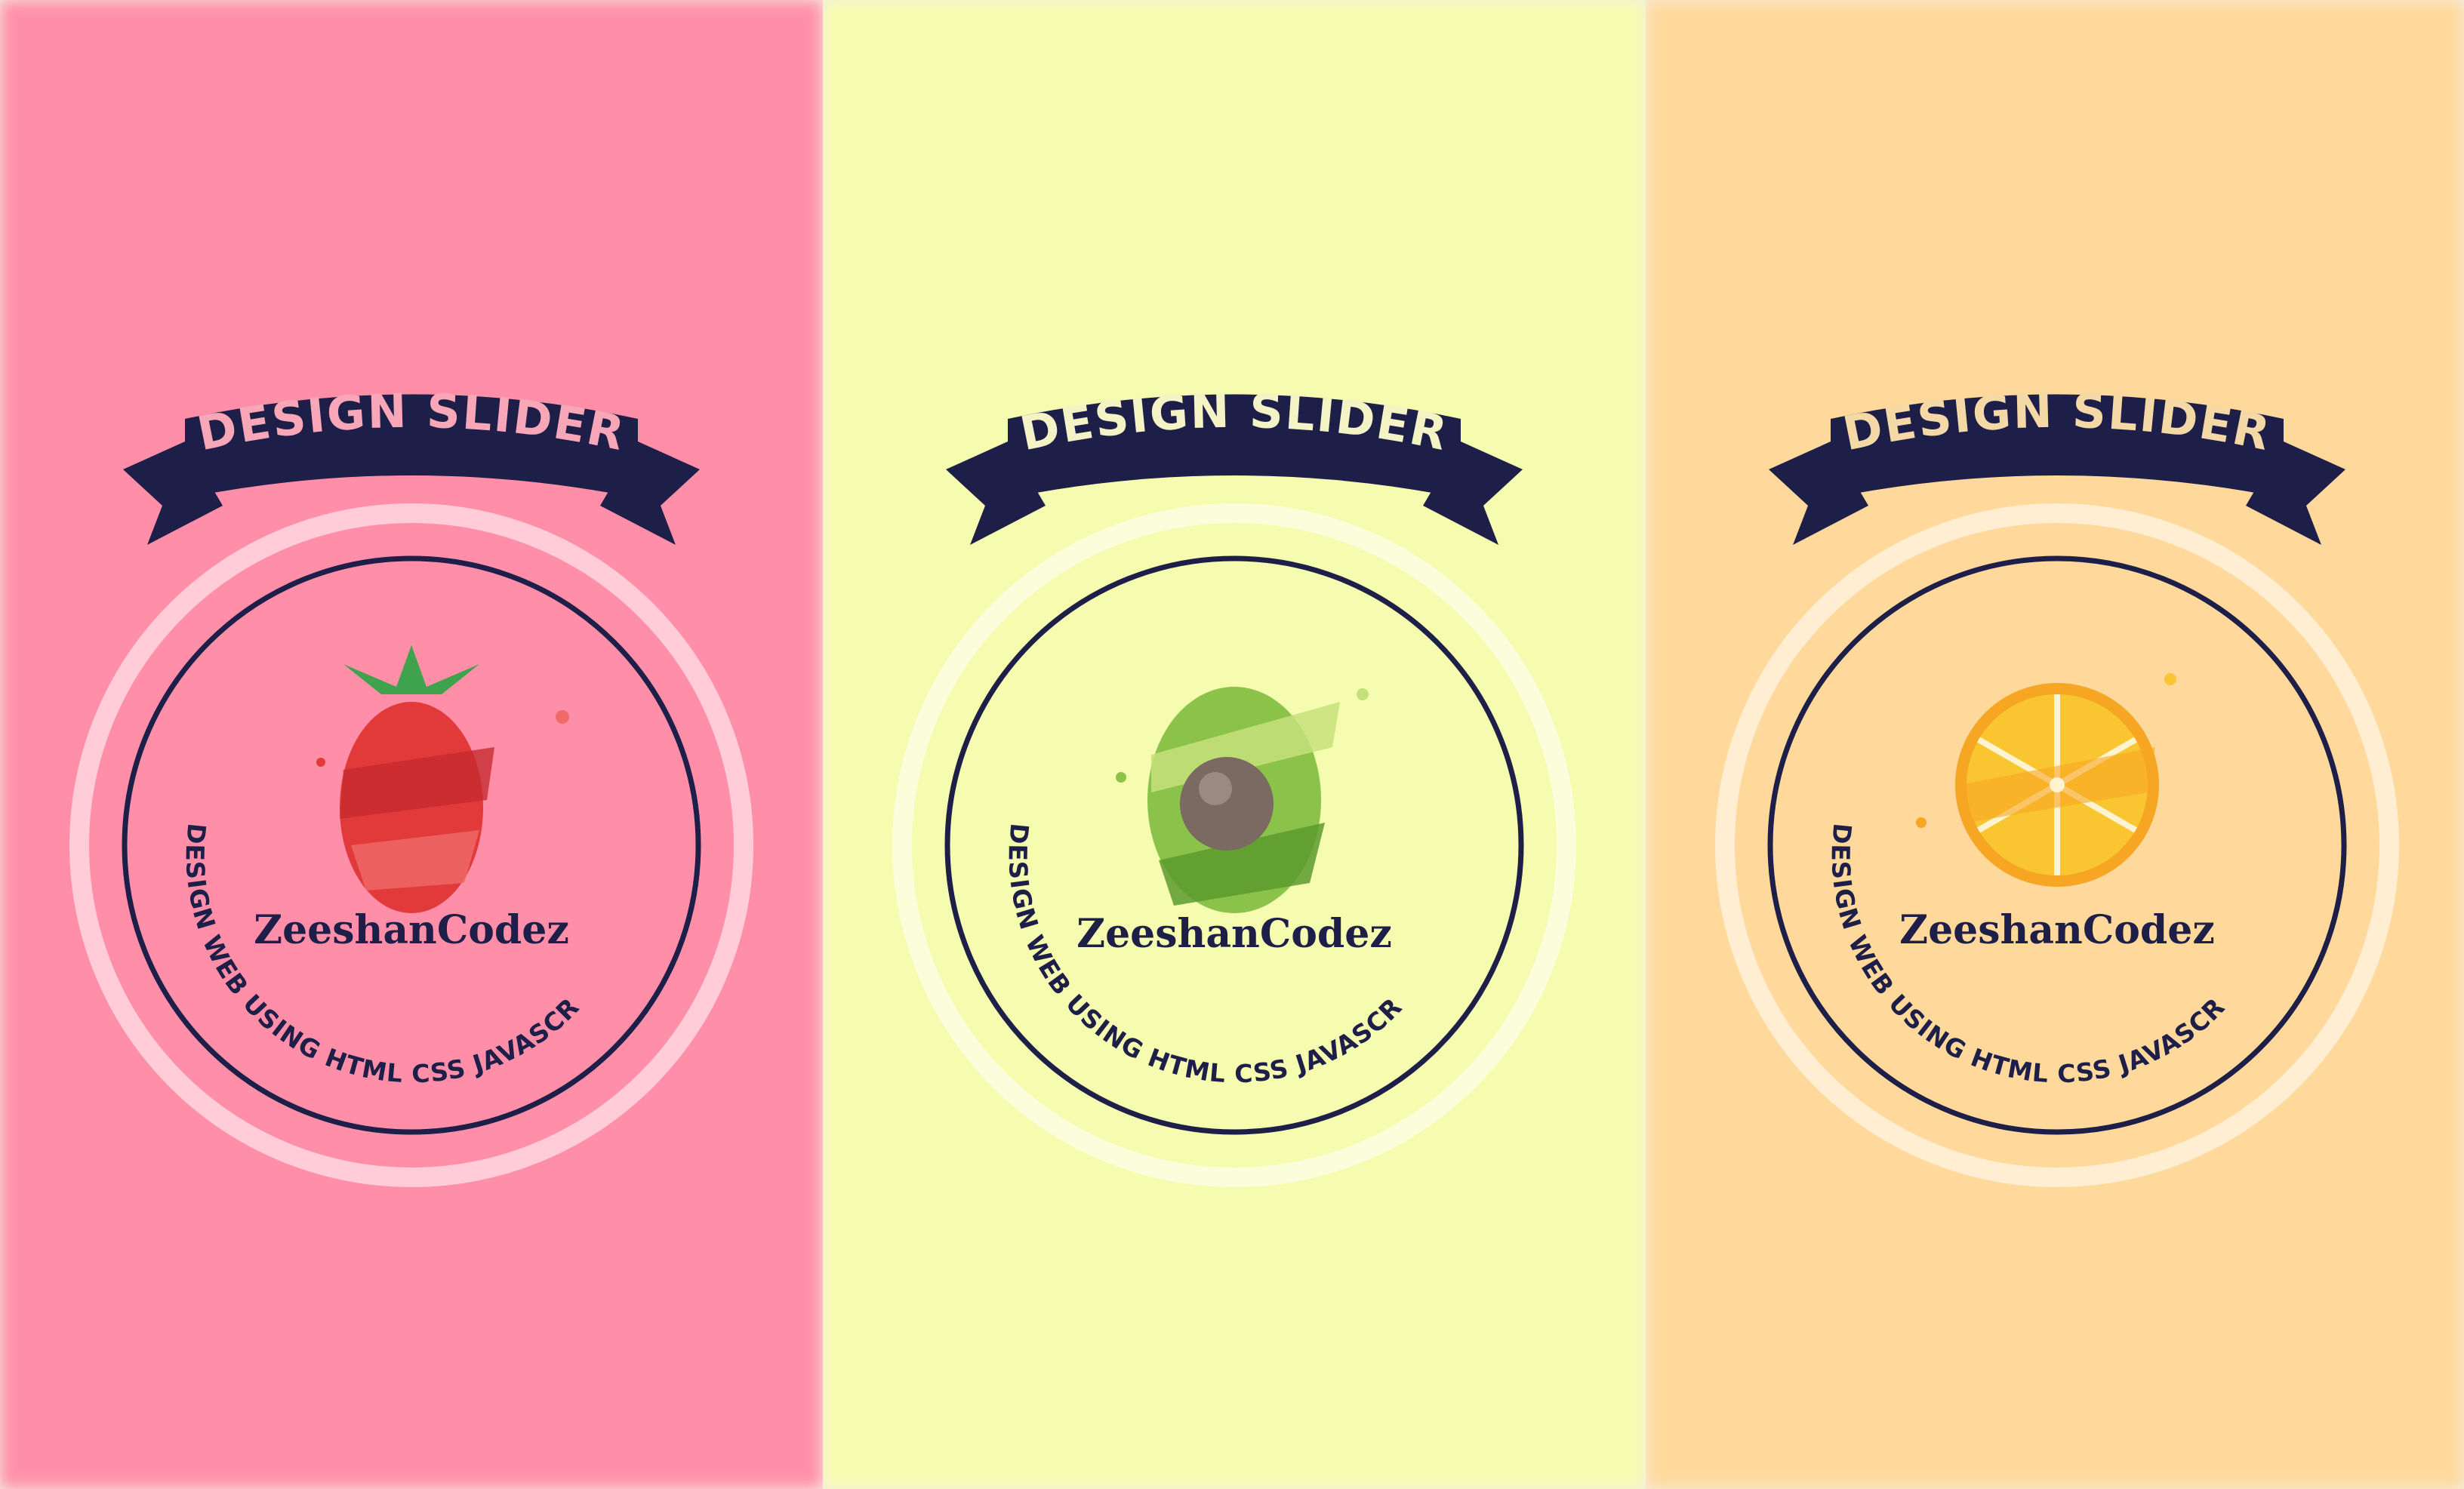  What do you see at coordinates (1242, 800) in the screenshot?
I see `avocado-icon` at bounding box center [1242, 800].